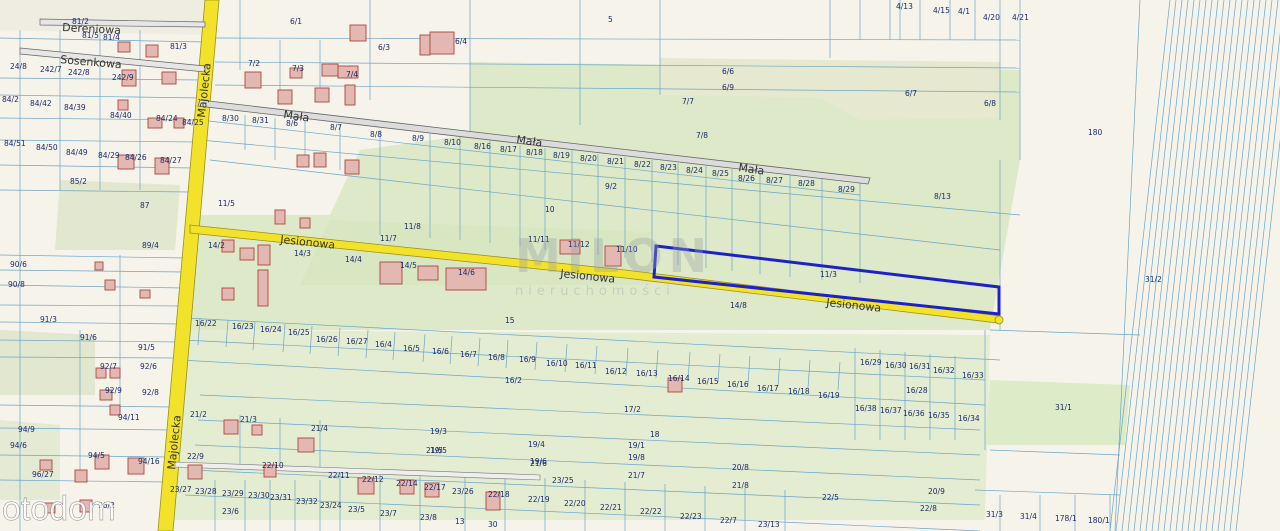 This screenshot has height=531, width=1280. What do you see at coordinates (383, 344) in the screenshot?
I see `parcel-label: 16/4` at bounding box center [383, 344].